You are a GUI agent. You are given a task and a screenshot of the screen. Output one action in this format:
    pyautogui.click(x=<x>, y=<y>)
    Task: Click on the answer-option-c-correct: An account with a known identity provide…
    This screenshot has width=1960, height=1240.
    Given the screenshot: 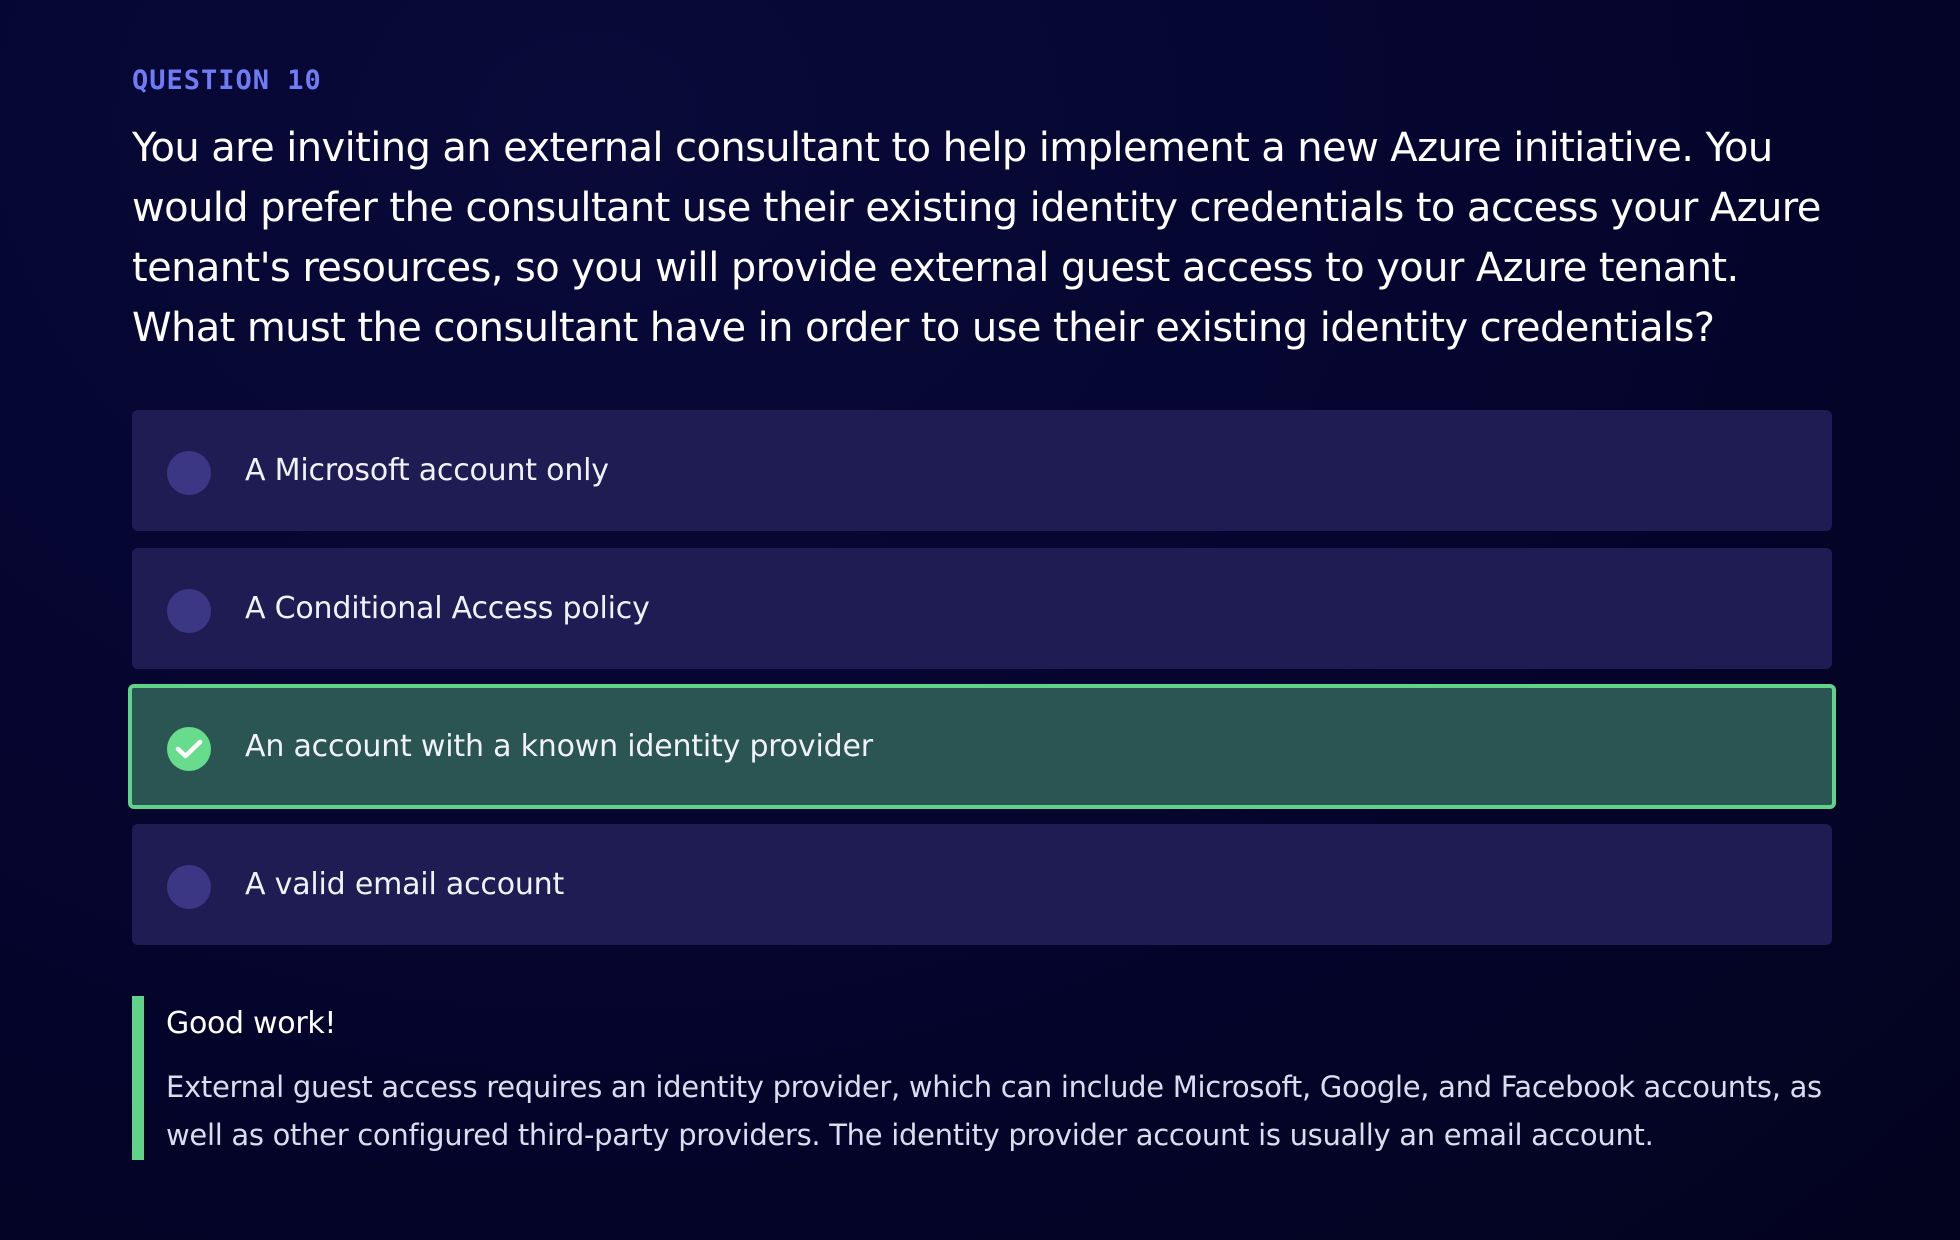 What is the action you would take?
    pyautogui.click(x=982, y=746)
    